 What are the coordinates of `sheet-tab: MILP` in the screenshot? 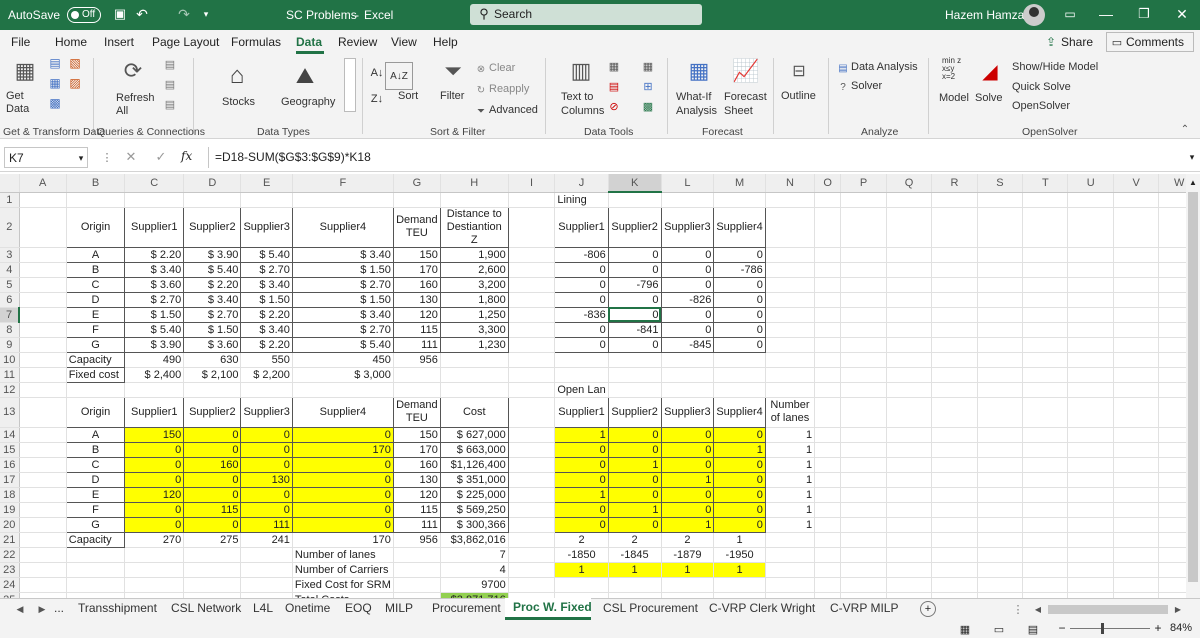 It's located at (399, 608).